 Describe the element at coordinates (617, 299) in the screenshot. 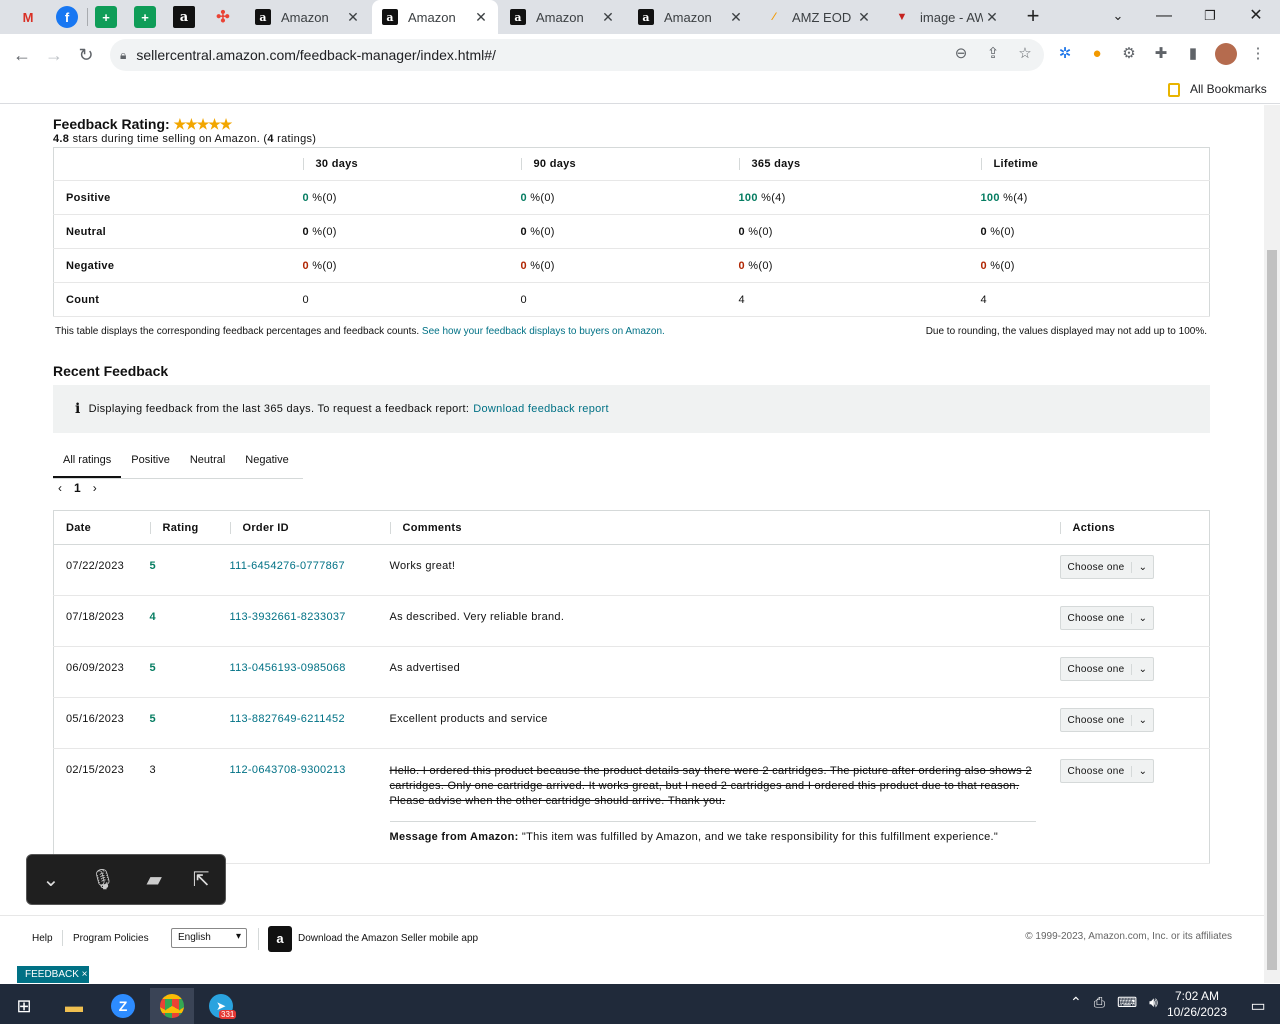

I see `count-cell: 0` at that location.